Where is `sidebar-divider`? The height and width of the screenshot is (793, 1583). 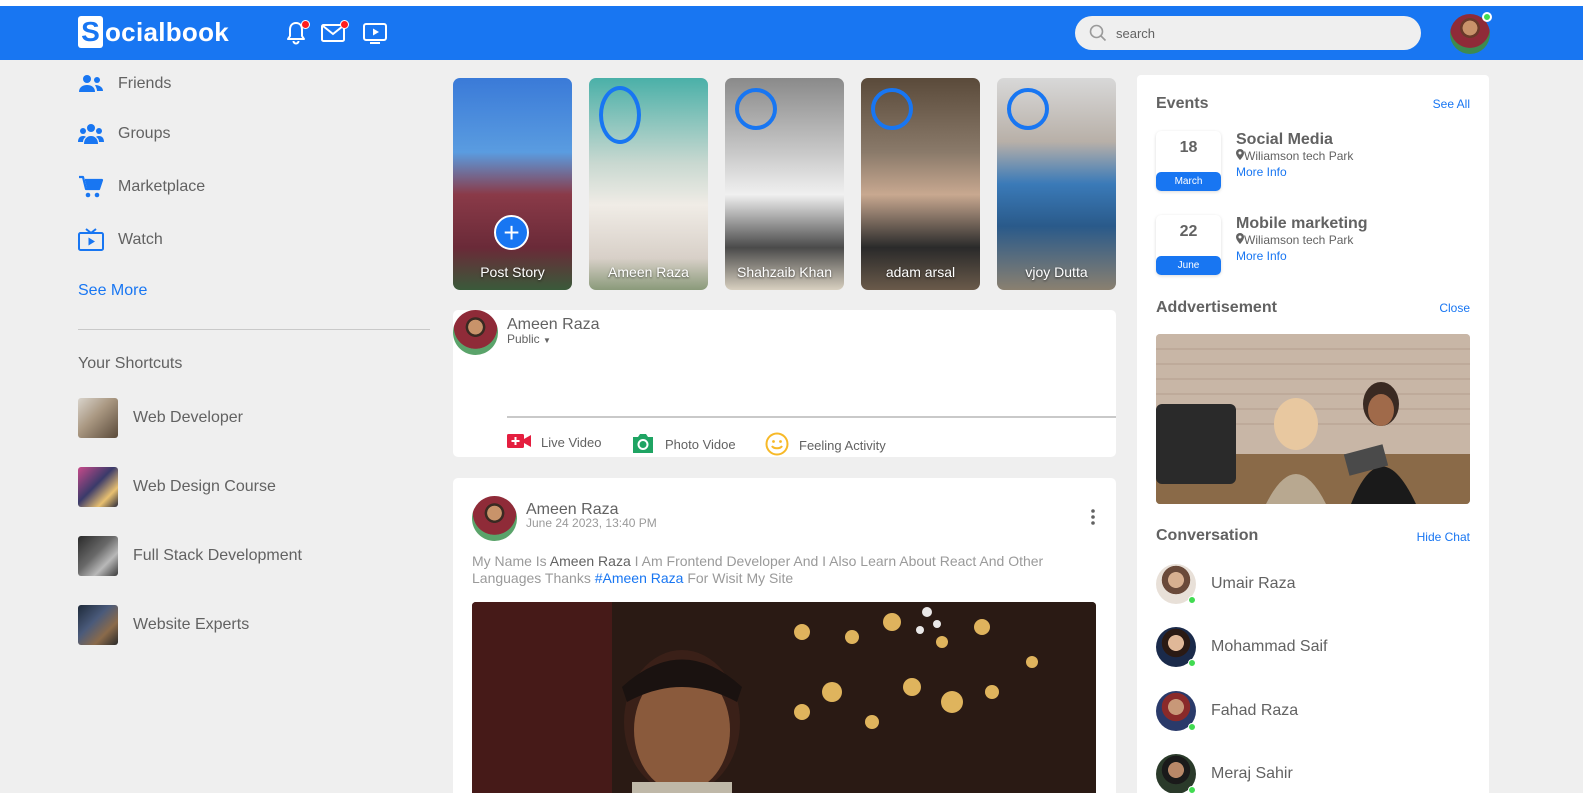
sidebar-divider is located at coordinates (254, 329).